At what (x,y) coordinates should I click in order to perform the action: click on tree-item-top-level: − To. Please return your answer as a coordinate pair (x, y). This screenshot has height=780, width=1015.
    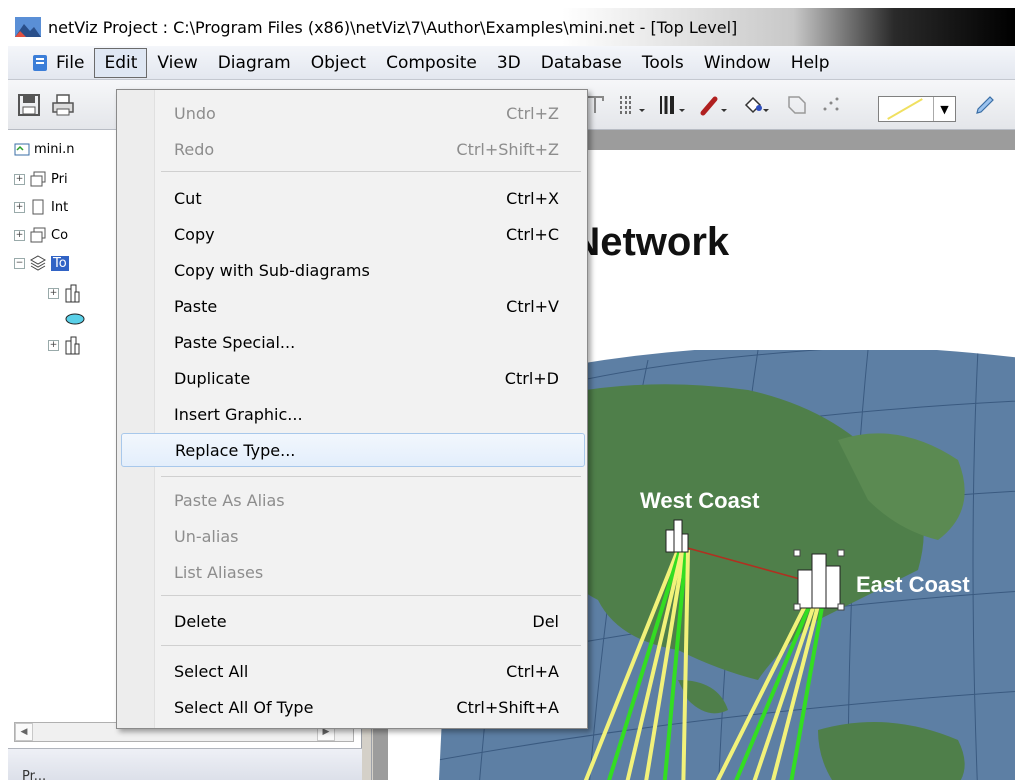
    Looking at the image, I should click on (41, 263).